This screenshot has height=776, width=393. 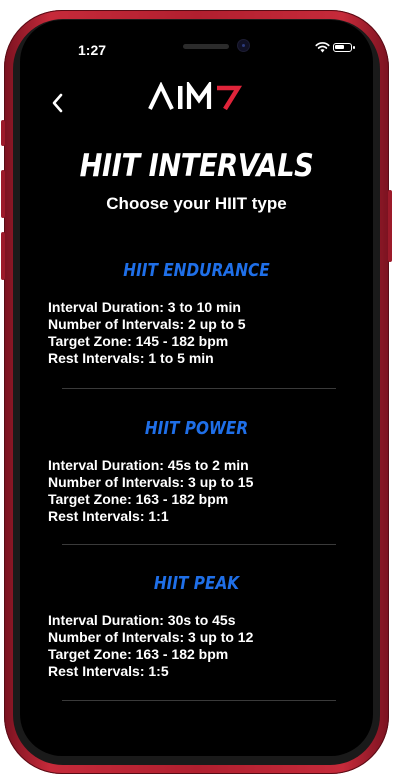 I want to click on wifi-icon, so click(x=322, y=47).